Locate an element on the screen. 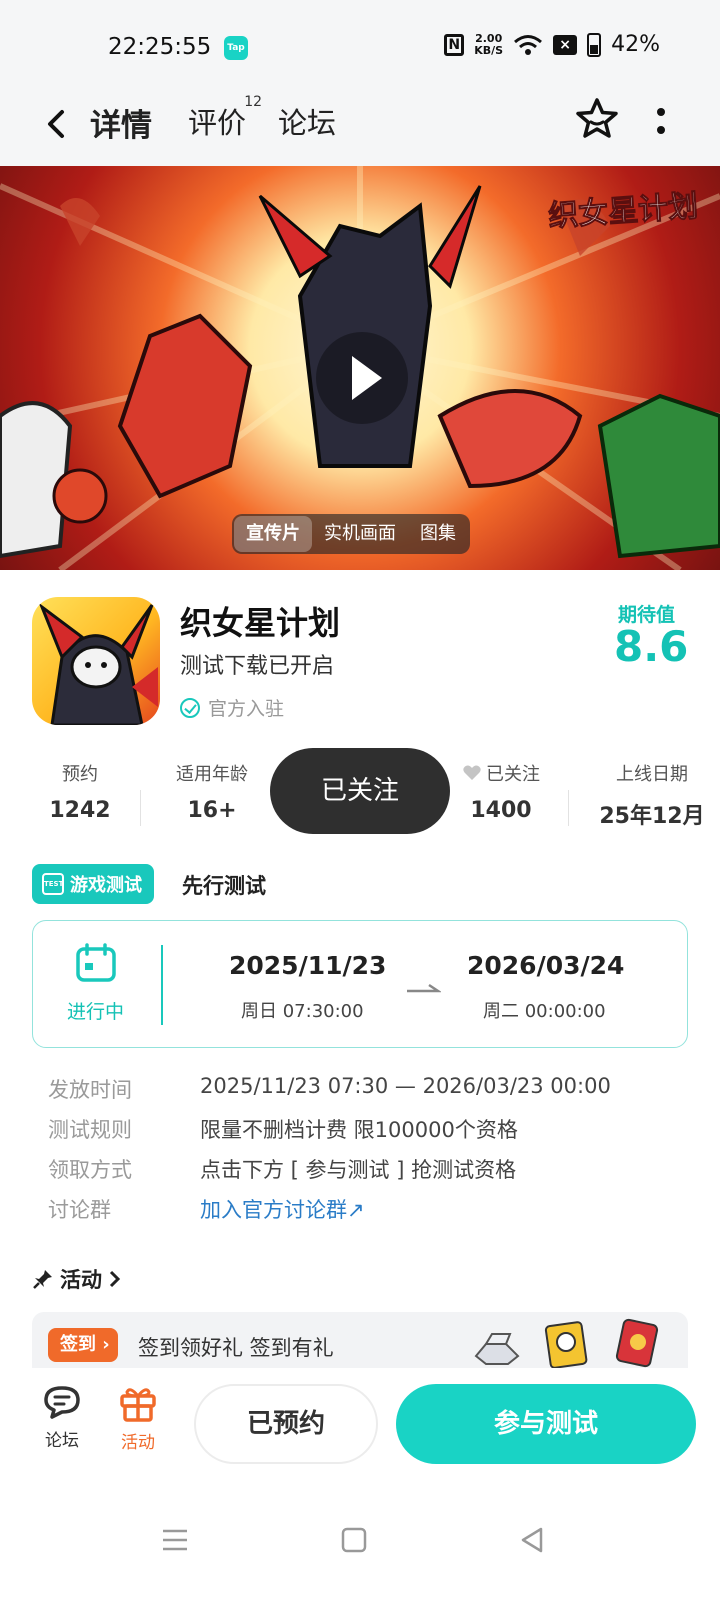 The width and height of the screenshot is (720, 1600). back-triangle-icon is located at coordinates (532, 1540).